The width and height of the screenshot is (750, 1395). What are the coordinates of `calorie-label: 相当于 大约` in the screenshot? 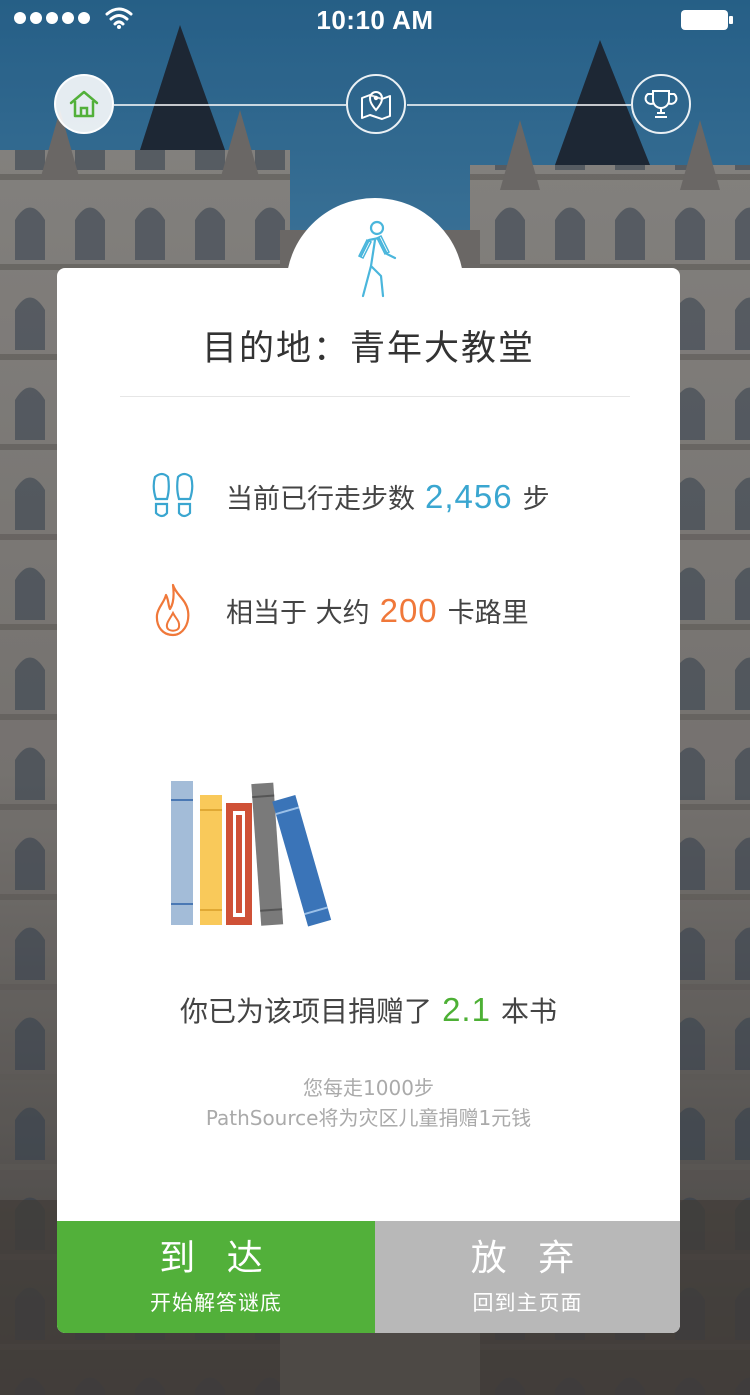 It's located at (298, 613).